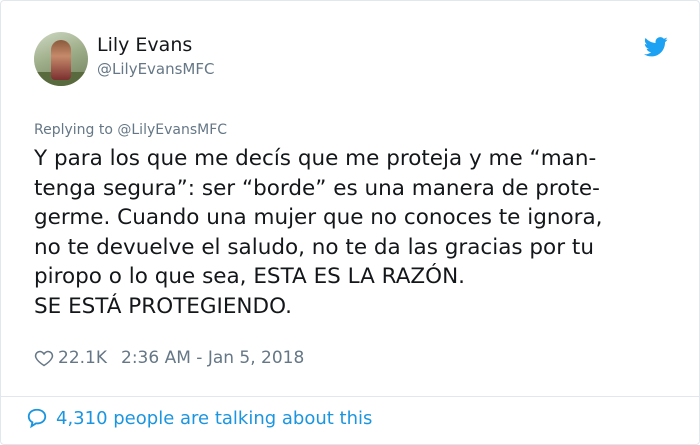  Describe the element at coordinates (130, 130) in the screenshot. I see `replying-to: Replying to @LilyEvansMFC` at that location.